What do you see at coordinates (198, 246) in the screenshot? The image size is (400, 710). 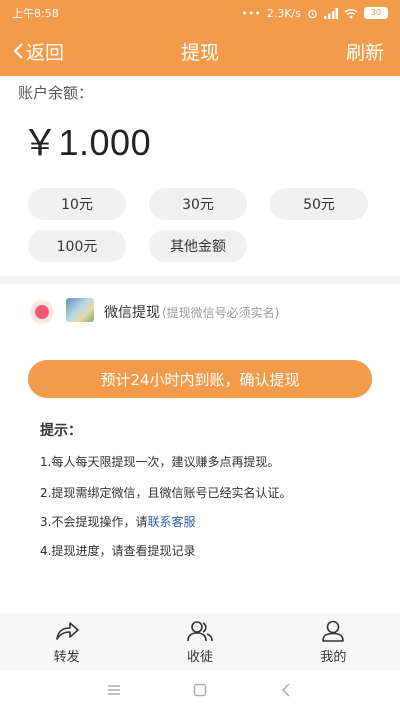 I see `amount-option-other: 其他金额` at bounding box center [198, 246].